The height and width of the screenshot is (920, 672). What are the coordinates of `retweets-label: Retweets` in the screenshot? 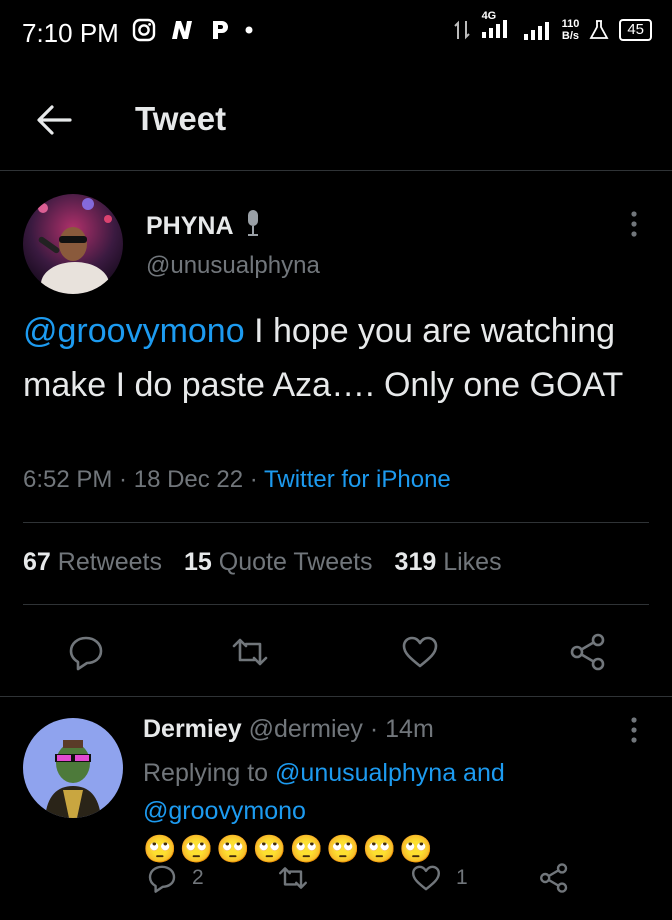 It's located at (109, 562).